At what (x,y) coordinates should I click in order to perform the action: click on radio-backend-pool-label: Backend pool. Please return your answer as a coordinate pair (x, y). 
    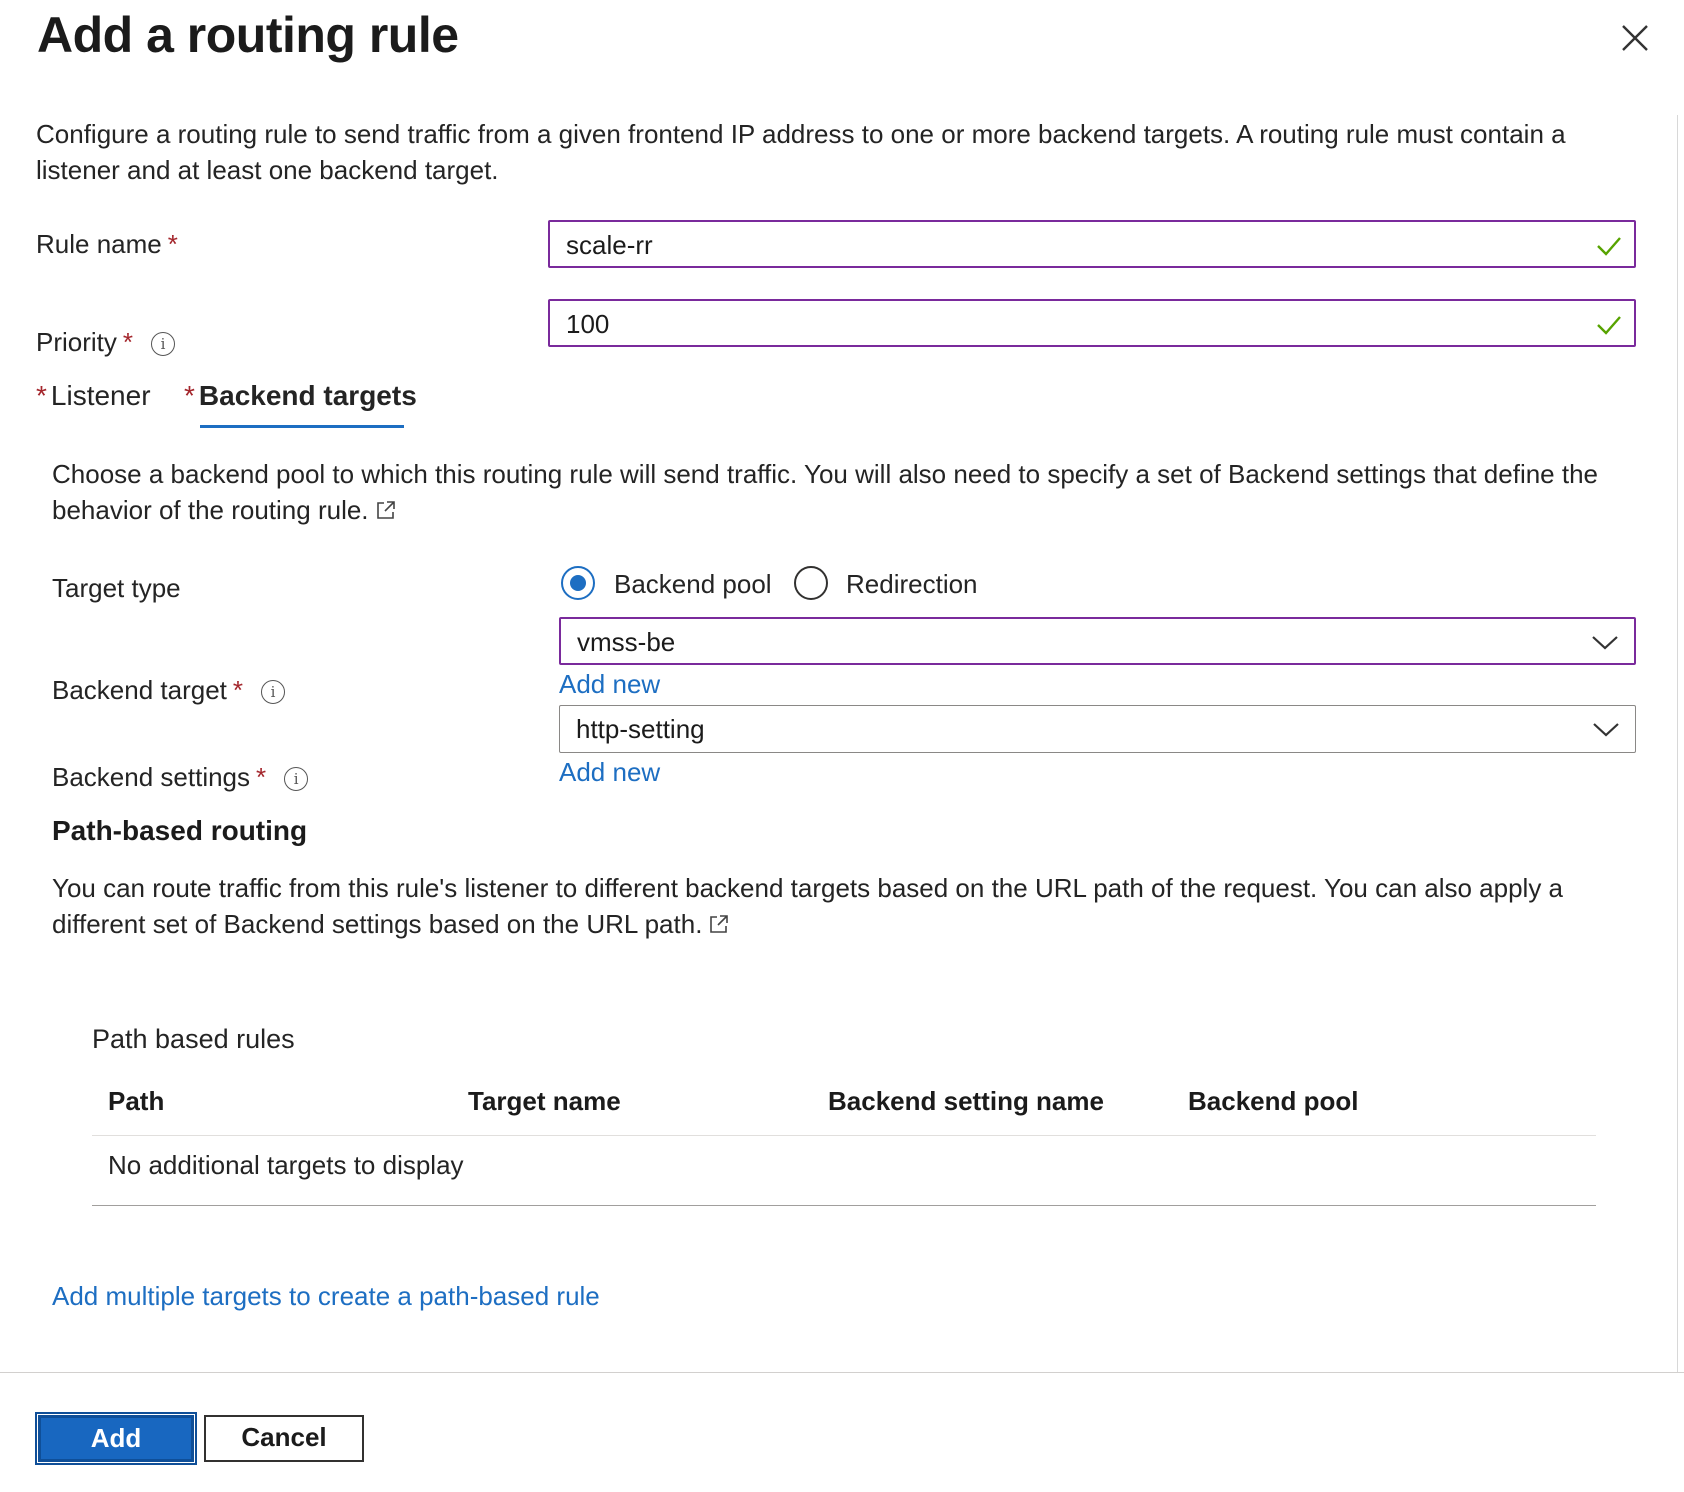
    Looking at the image, I should click on (693, 584).